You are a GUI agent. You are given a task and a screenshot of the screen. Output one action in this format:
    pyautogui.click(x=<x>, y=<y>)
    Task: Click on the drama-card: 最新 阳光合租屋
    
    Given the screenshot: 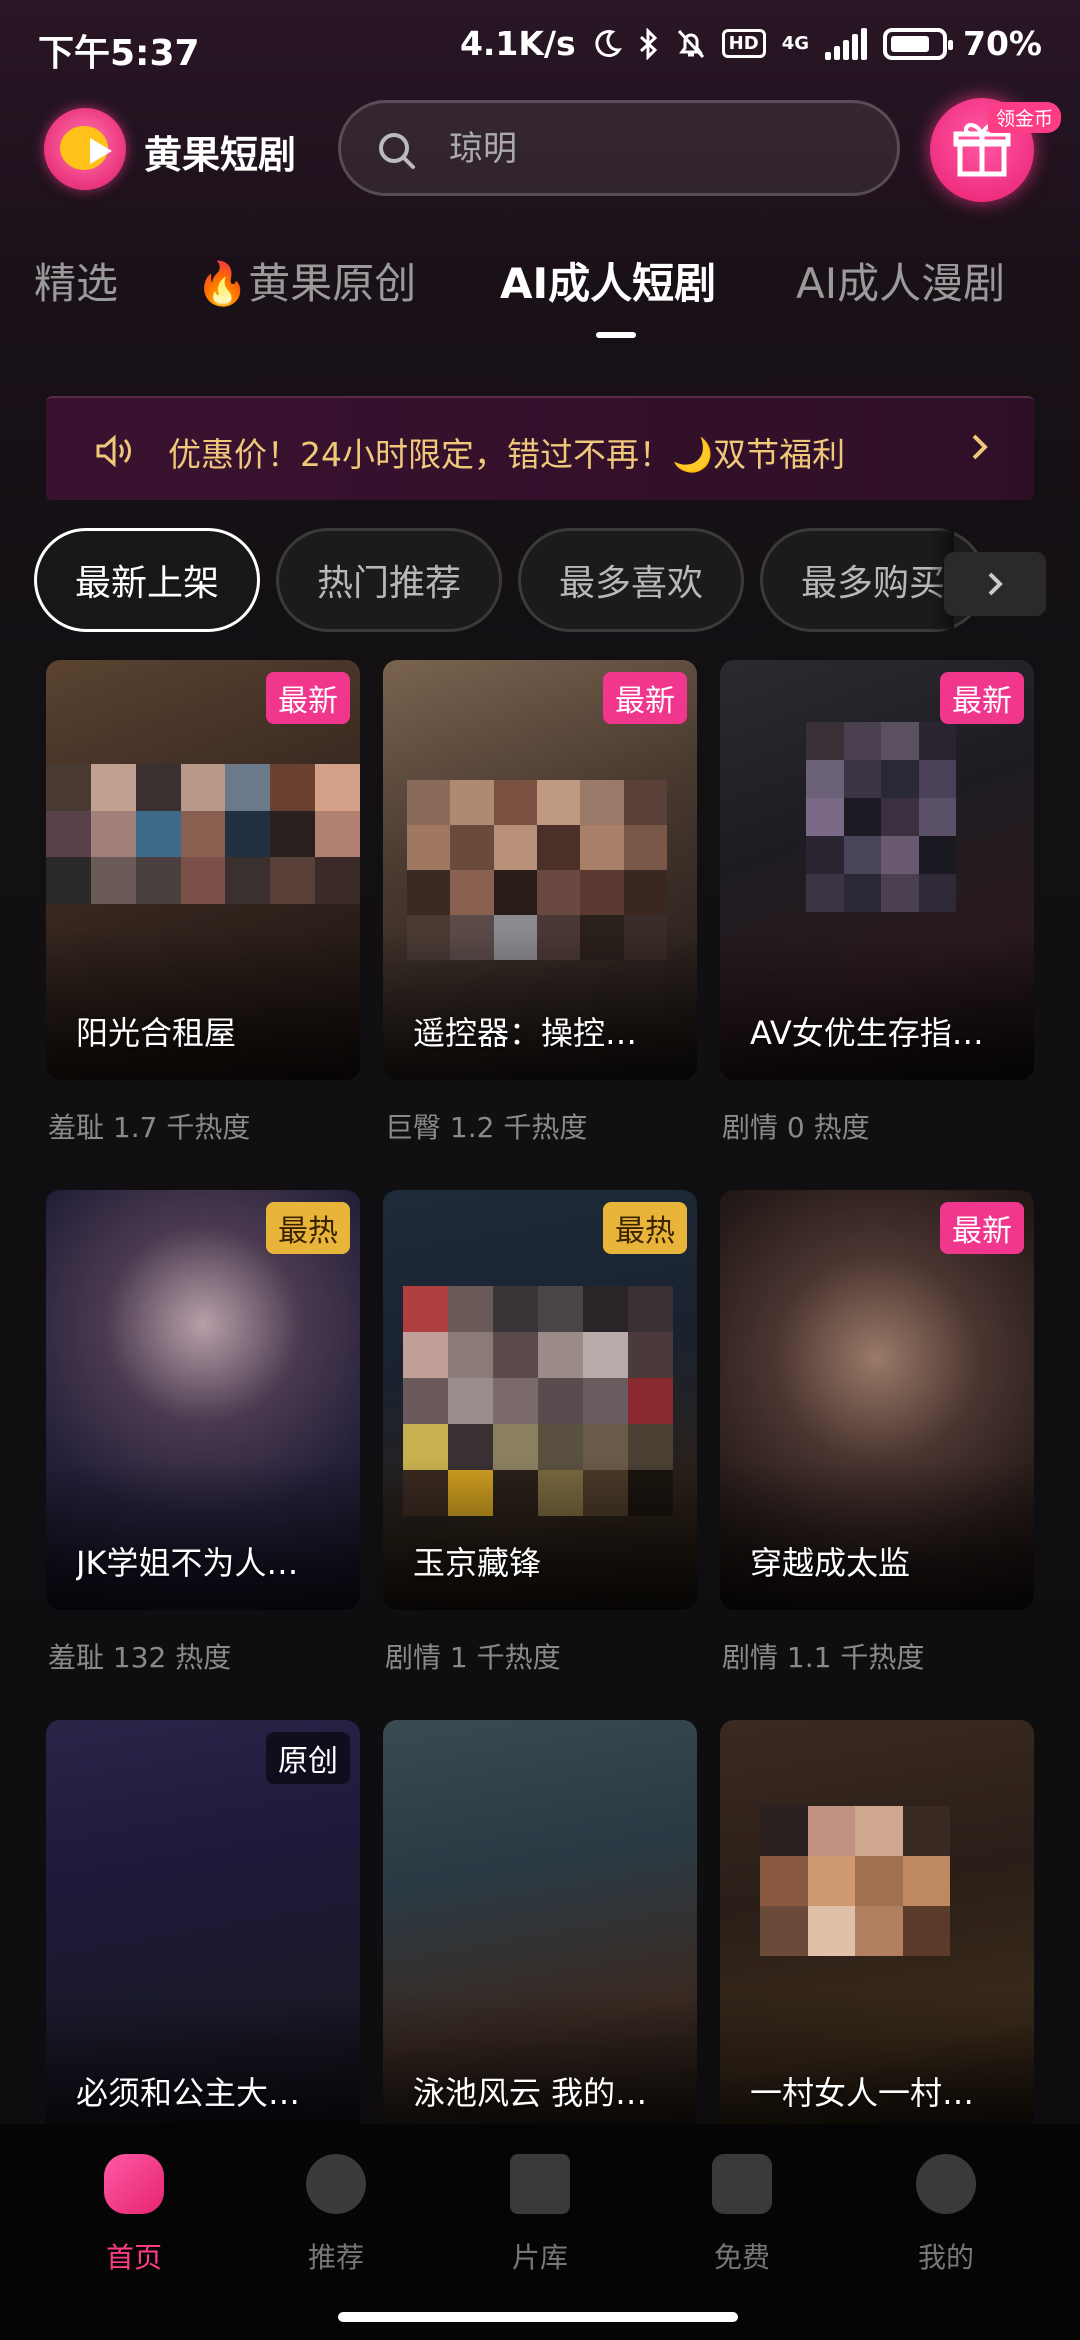 What is the action you would take?
    pyautogui.click(x=203, y=870)
    